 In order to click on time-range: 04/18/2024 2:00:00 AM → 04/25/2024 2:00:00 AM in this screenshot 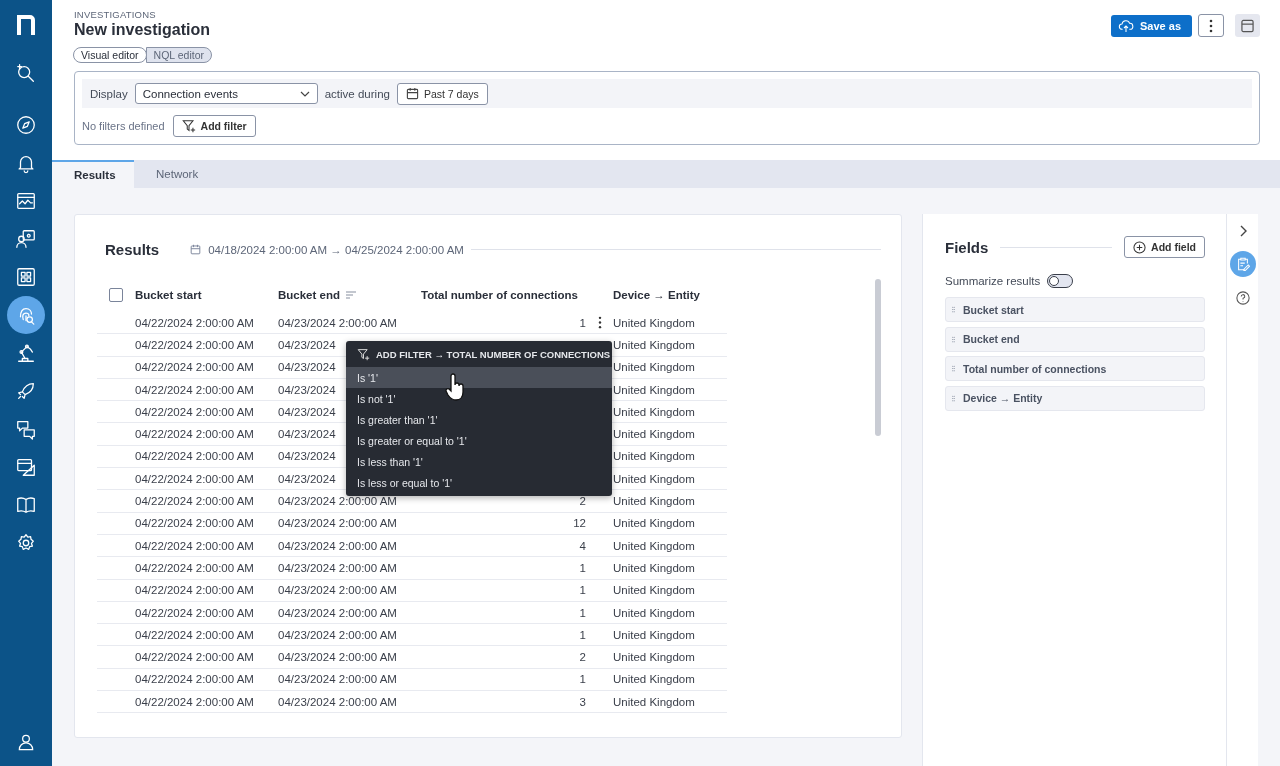, I will do `click(336, 249)`.